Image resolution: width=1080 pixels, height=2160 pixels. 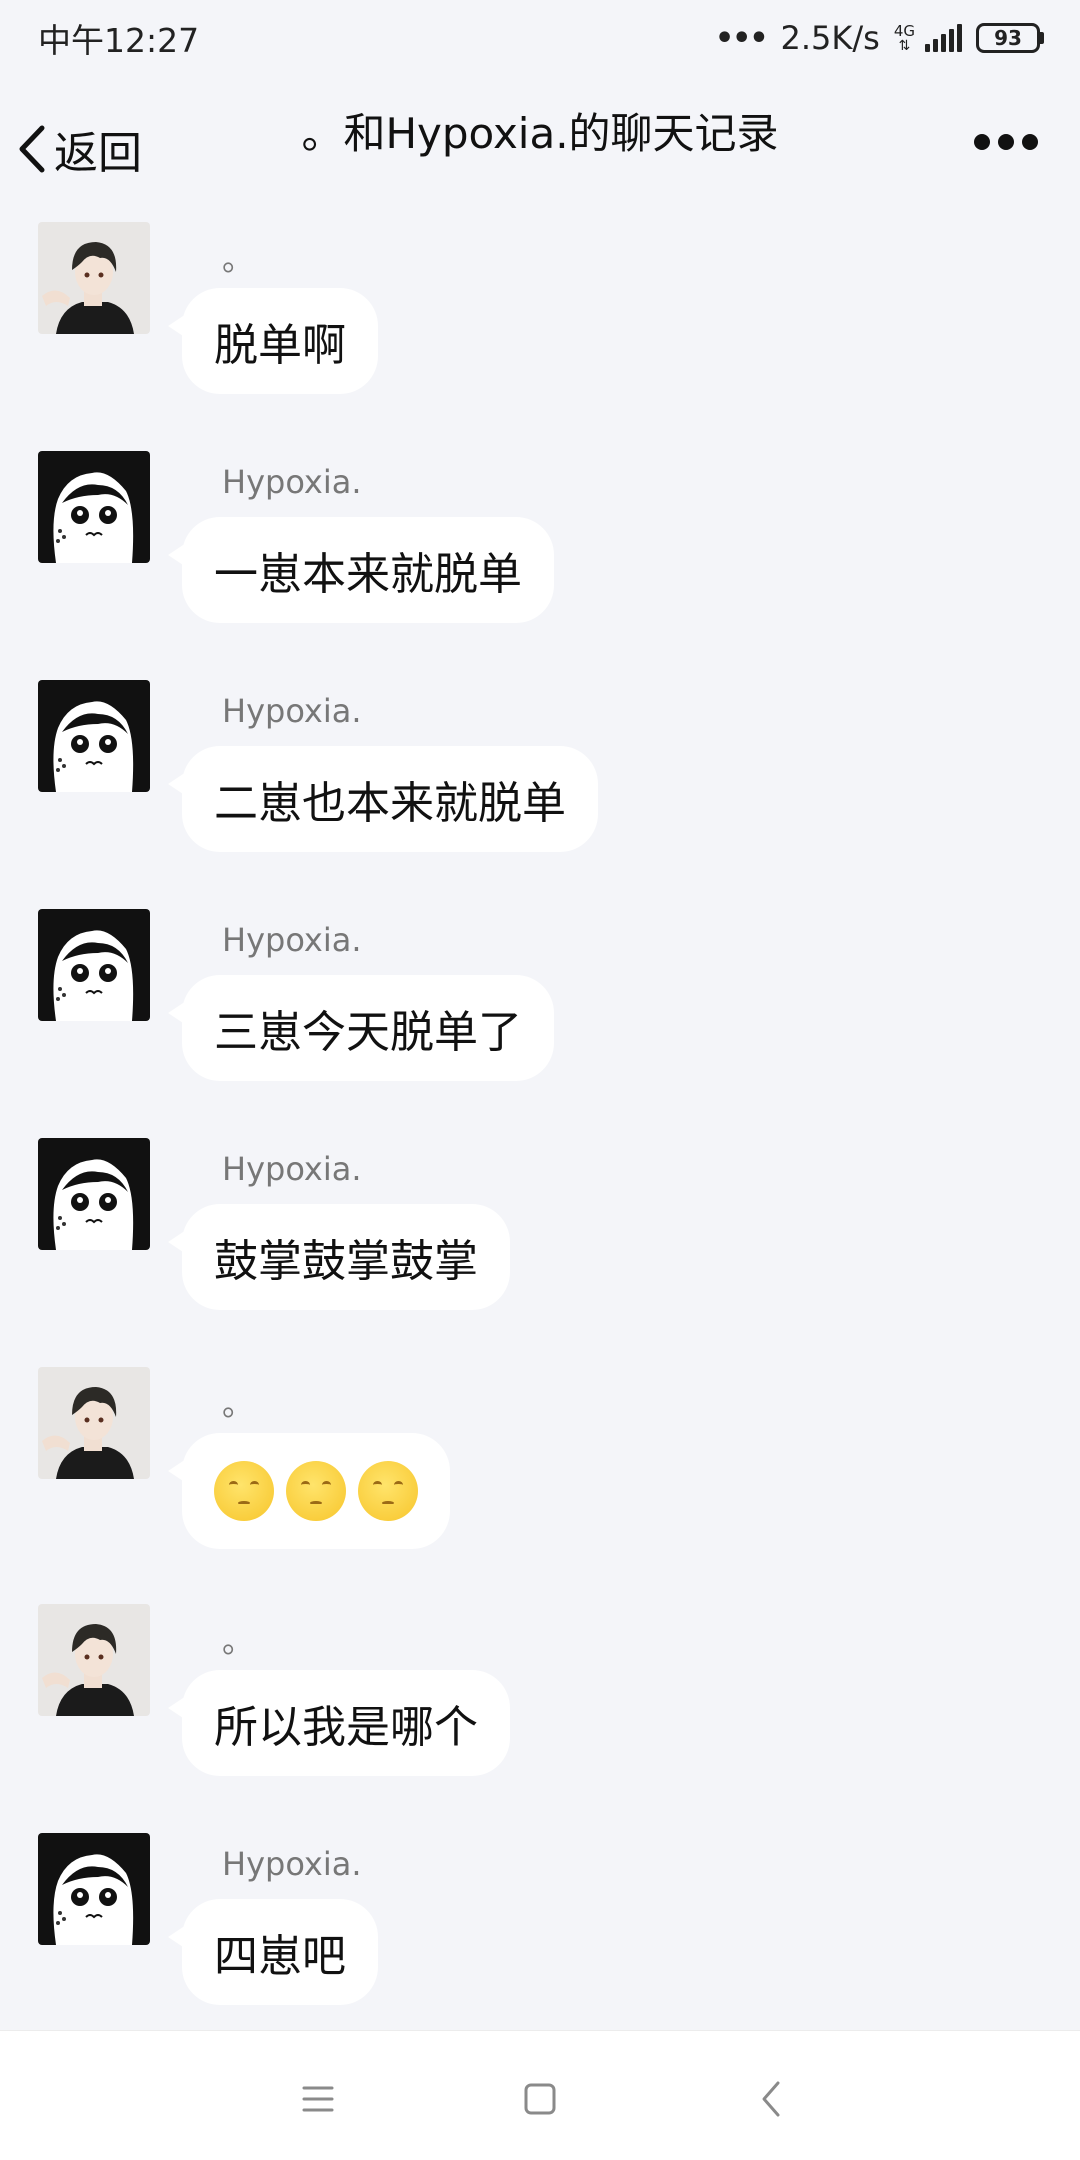 I want to click on more-options-icon, so click(x=1006, y=142).